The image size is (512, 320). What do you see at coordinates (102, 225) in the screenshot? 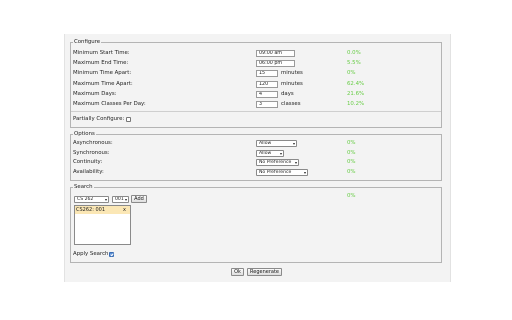
I see `selected-courses-list: CS262: 001 x` at bounding box center [102, 225].